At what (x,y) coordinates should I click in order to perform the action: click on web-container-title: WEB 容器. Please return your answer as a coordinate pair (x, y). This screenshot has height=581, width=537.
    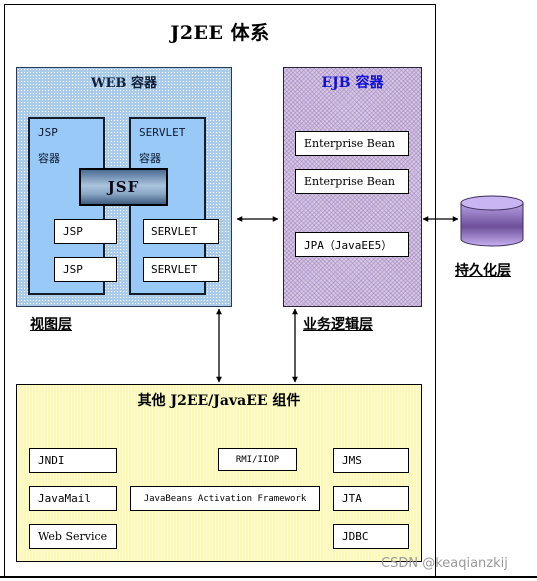
    Looking at the image, I should click on (124, 83).